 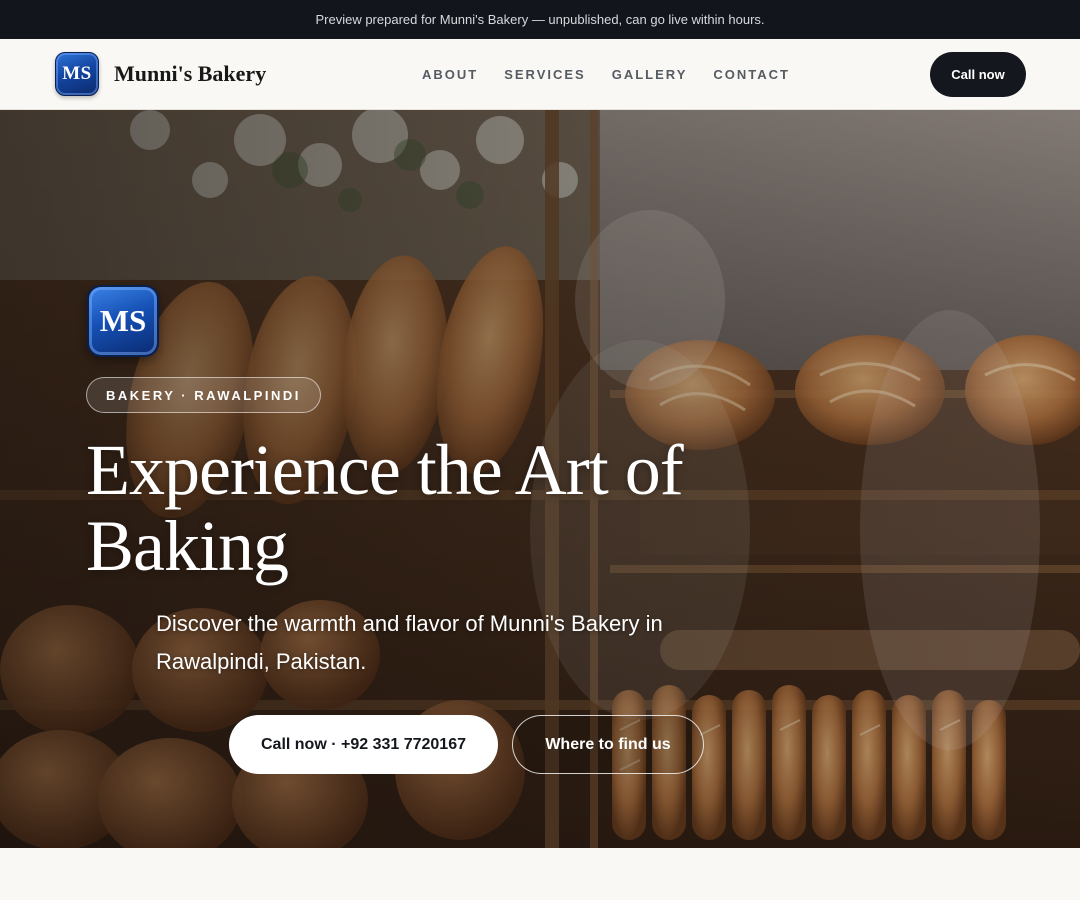 What do you see at coordinates (190, 73) in the screenshot?
I see `brand-name: Munni's Bakery` at bounding box center [190, 73].